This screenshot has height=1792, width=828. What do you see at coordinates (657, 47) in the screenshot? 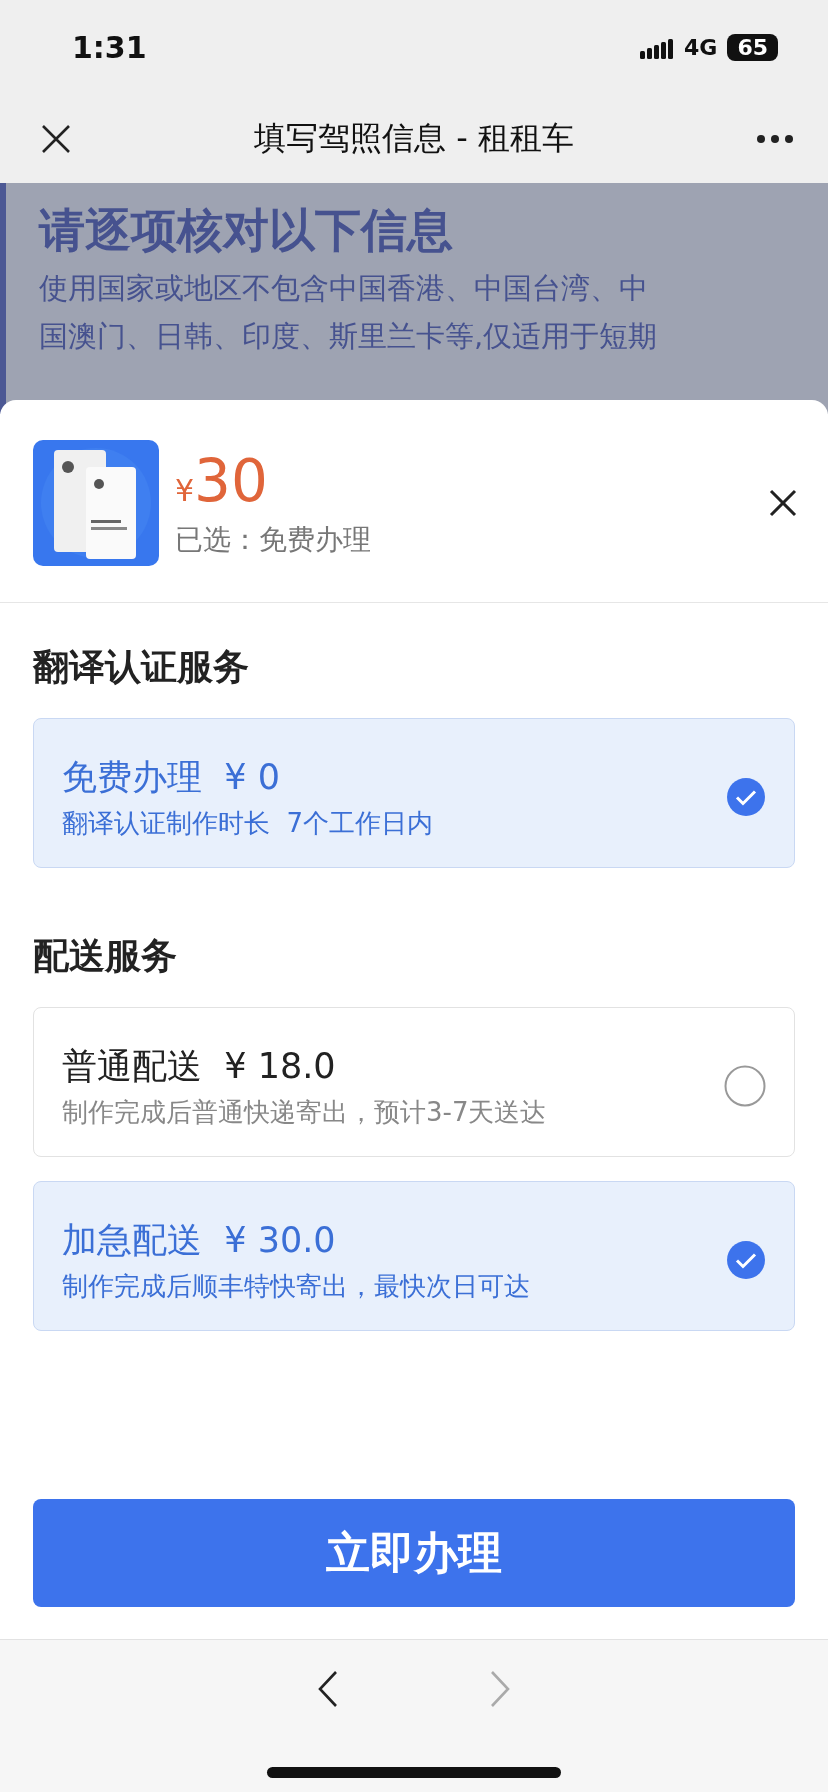
I see `signal-icon` at bounding box center [657, 47].